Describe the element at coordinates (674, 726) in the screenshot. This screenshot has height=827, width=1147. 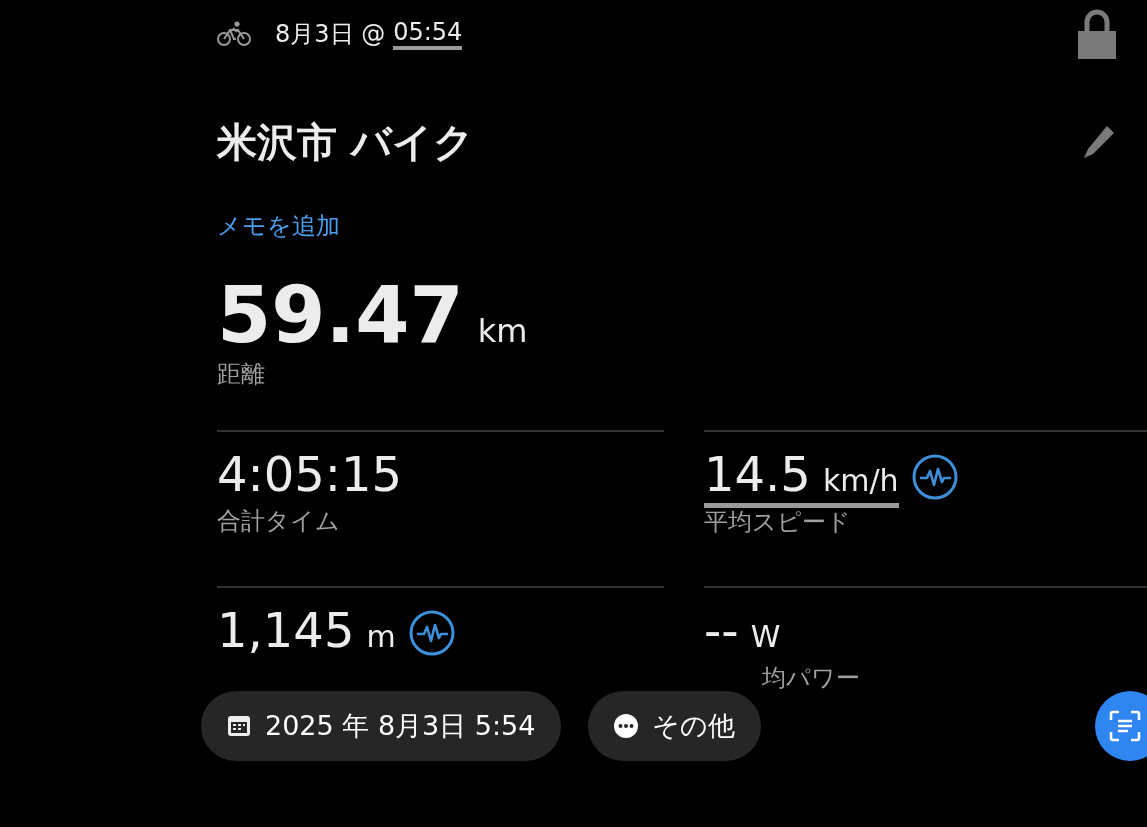
I see `more-pill: その他` at that location.